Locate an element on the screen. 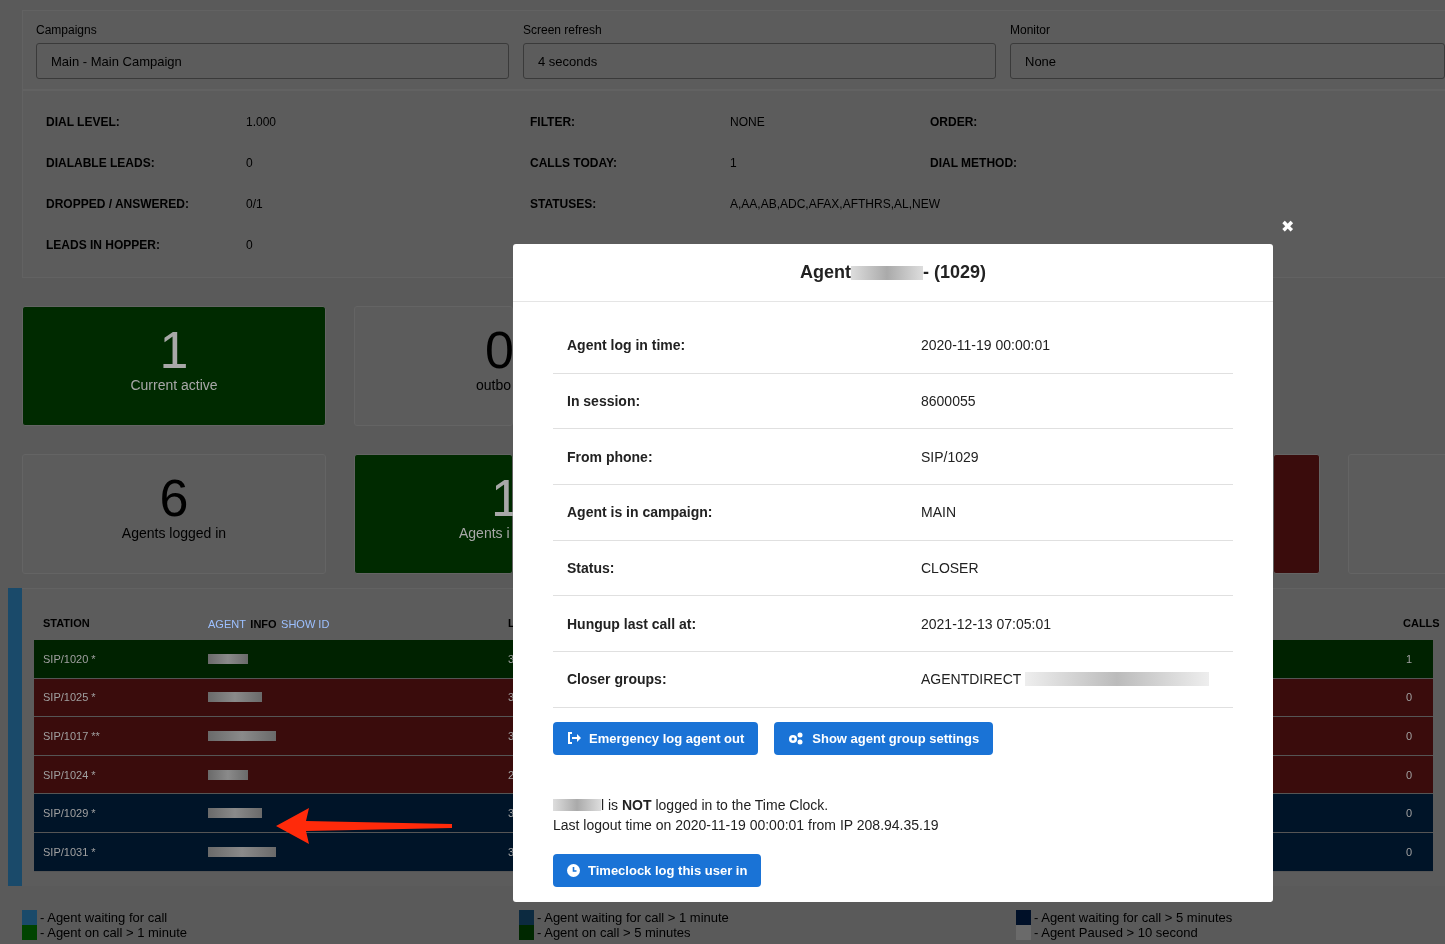  stat-value: 0/1 is located at coordinates (254, 203).